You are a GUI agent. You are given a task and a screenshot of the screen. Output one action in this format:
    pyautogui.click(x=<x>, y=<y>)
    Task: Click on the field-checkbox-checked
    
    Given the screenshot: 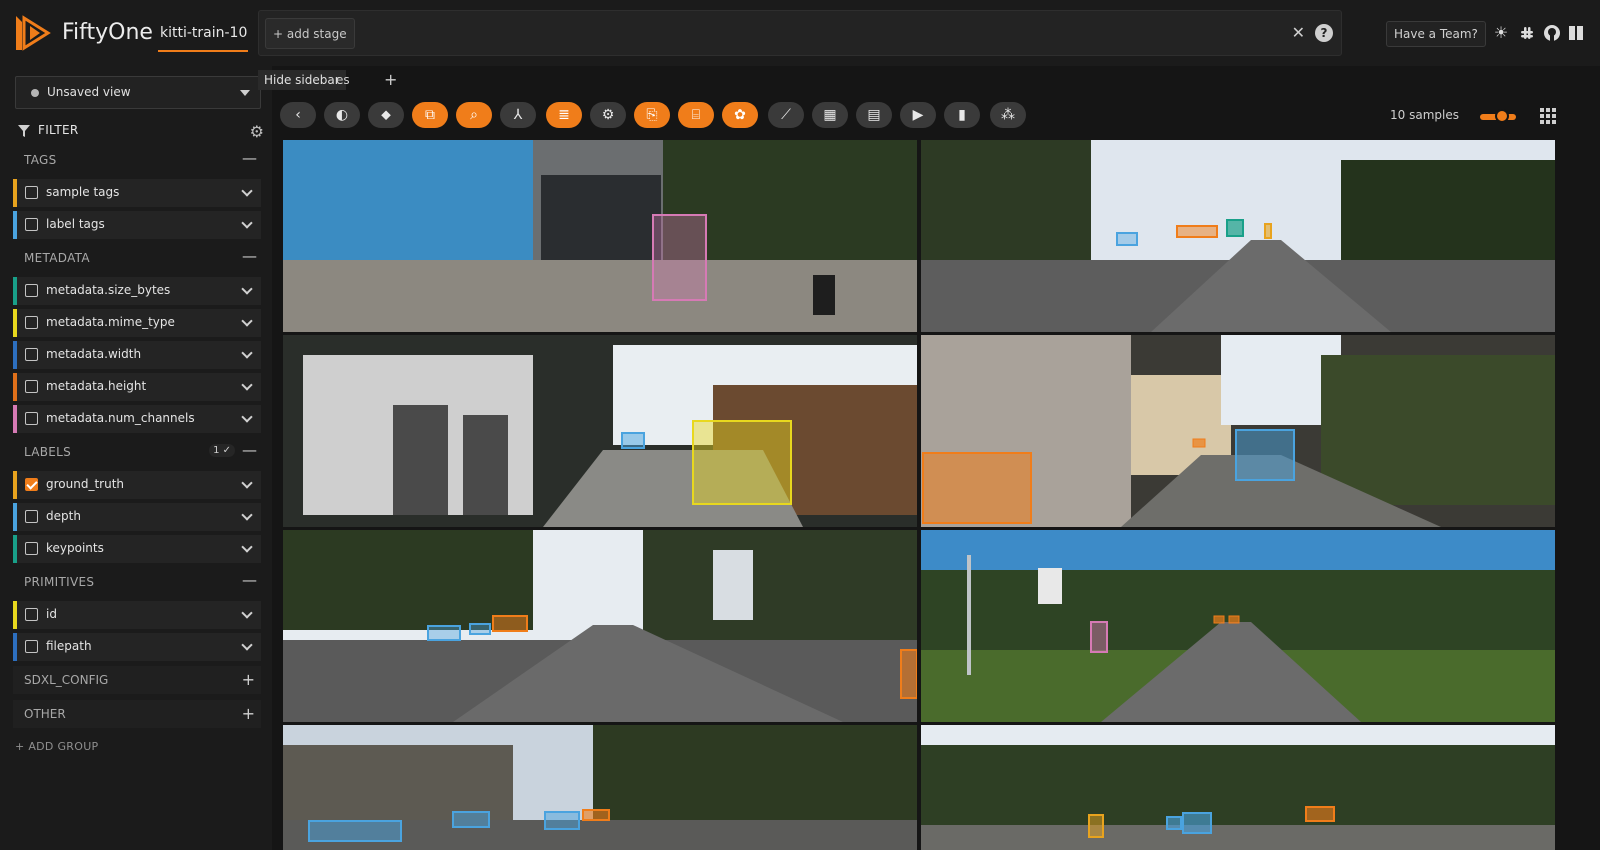 What is the action you would take?
    pyautogui.click(x=31, y=484)
    